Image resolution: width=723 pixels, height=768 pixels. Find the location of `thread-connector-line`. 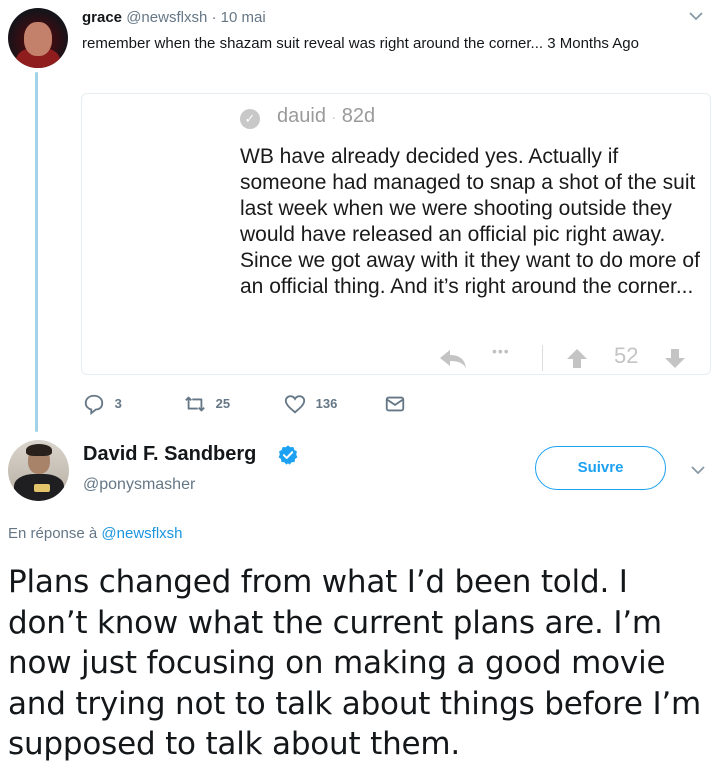

thread-connector-line is located at coordinates (36, 252).